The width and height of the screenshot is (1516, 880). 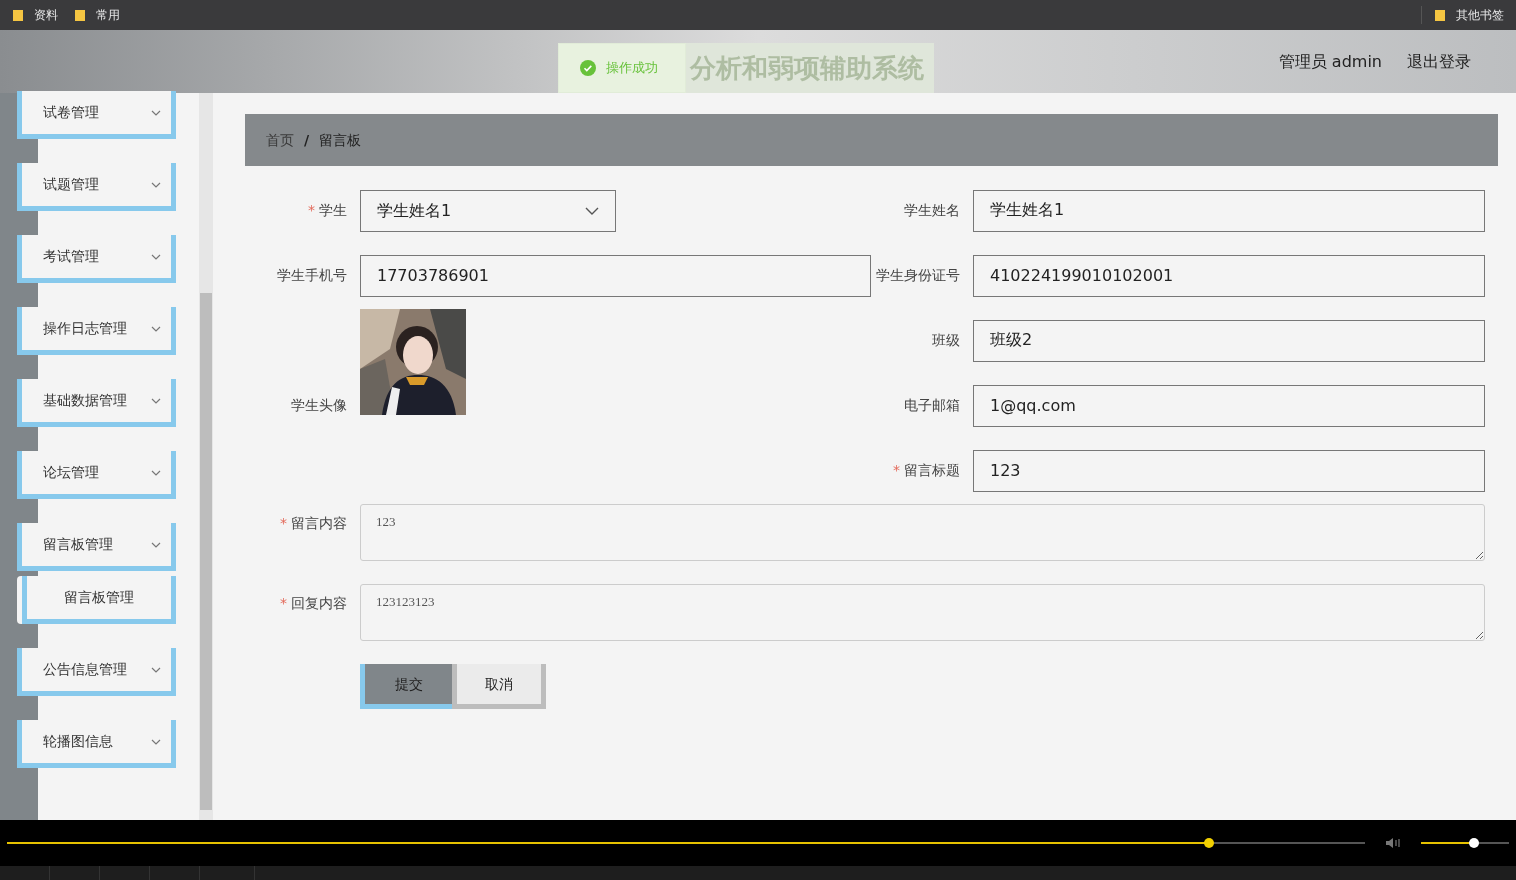 I want to click on sidebar-item: 操作日志管理, so click(x=96, y=331).